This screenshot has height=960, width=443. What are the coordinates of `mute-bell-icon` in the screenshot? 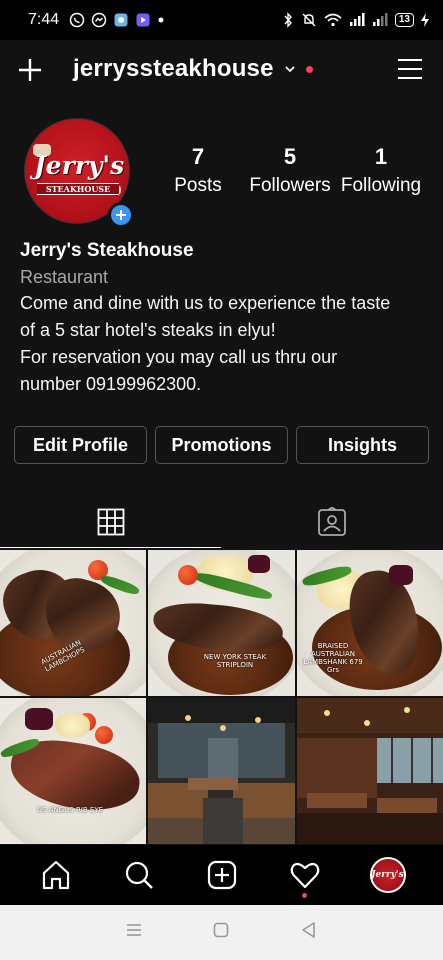 It's located at (309, 20).